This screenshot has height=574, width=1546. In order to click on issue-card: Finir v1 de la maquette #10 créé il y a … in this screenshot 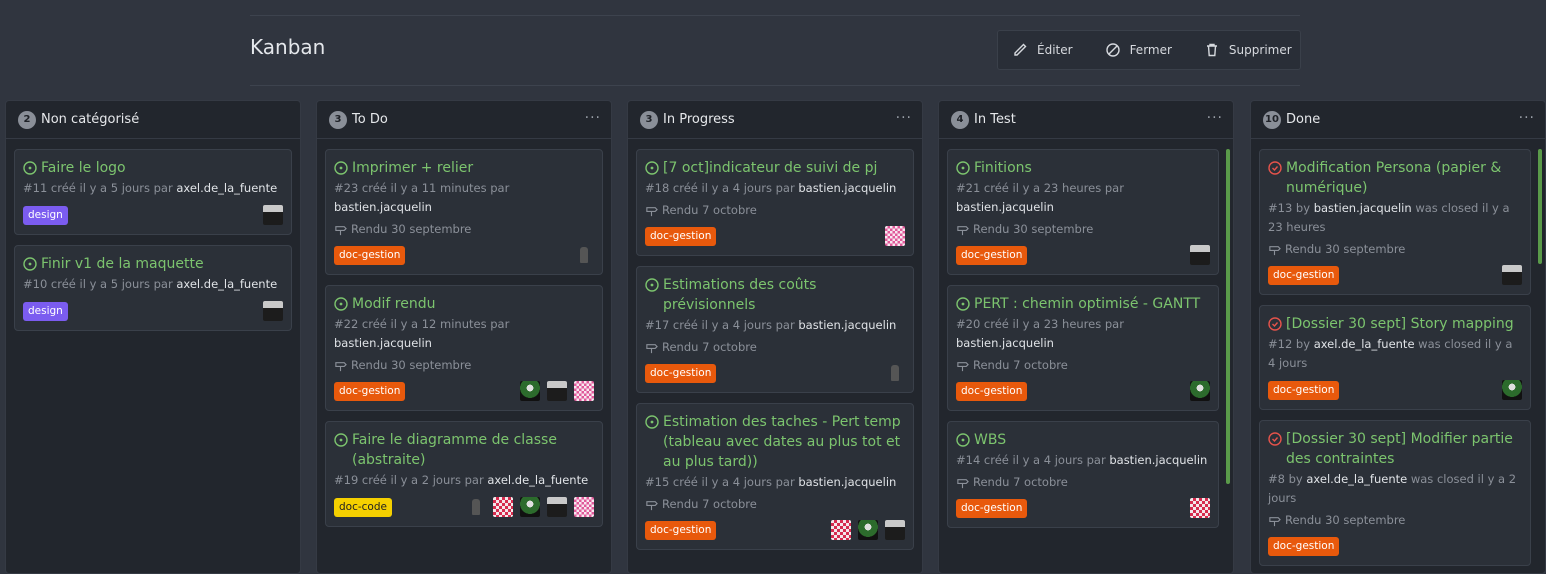, I will do `click(153, 288)`.